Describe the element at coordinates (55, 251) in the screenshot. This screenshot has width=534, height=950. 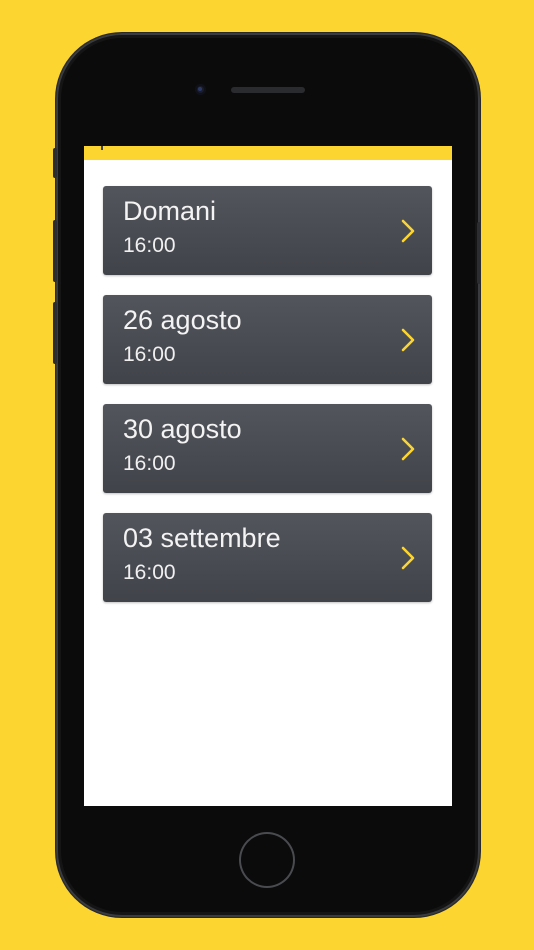
I see `volume-up-button` at that location.